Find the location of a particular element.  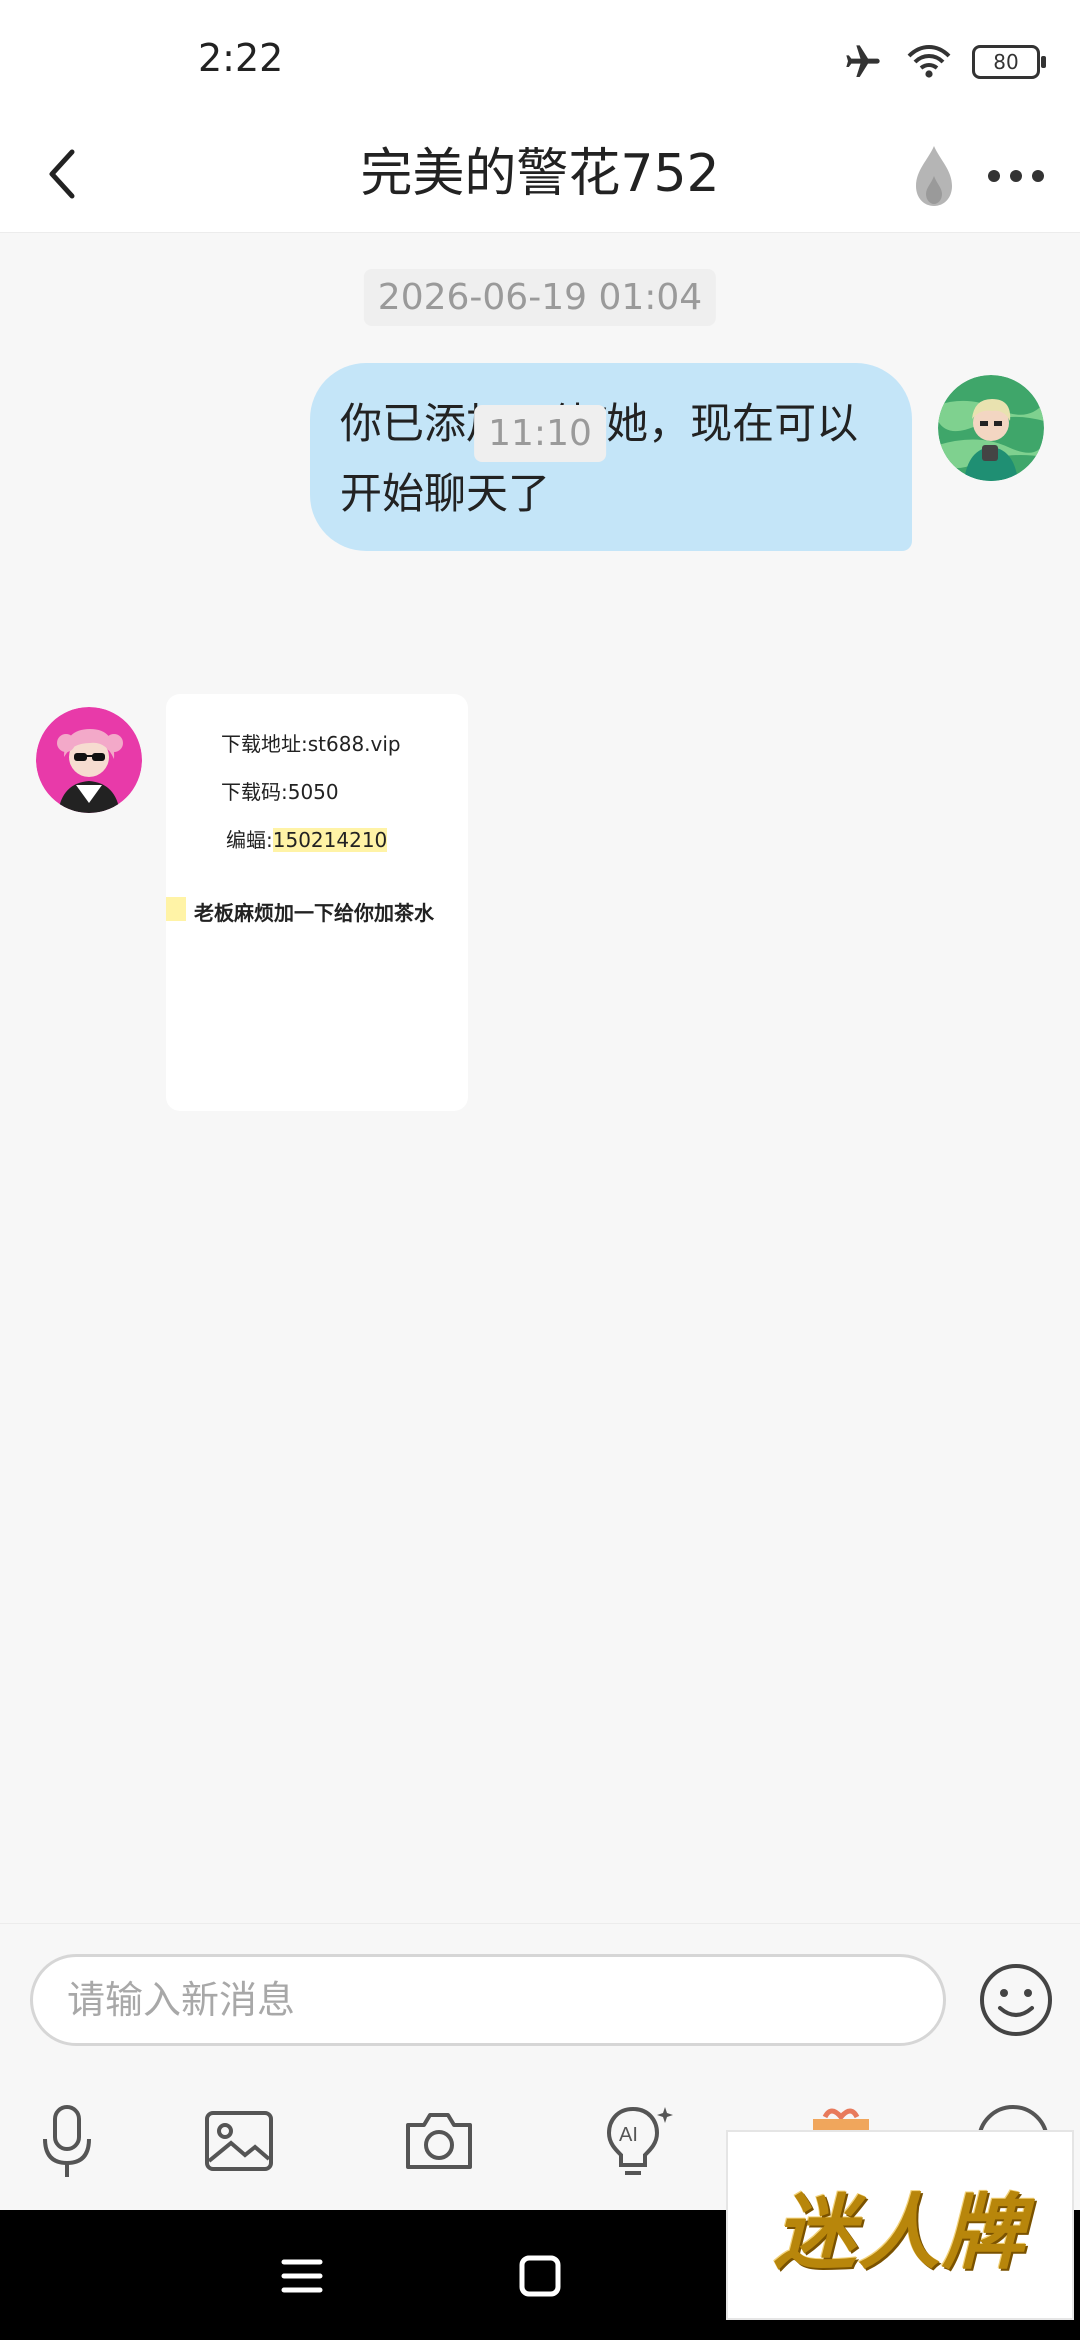

image-text-highlight: 150214210 is located at coordinates (330, 840).